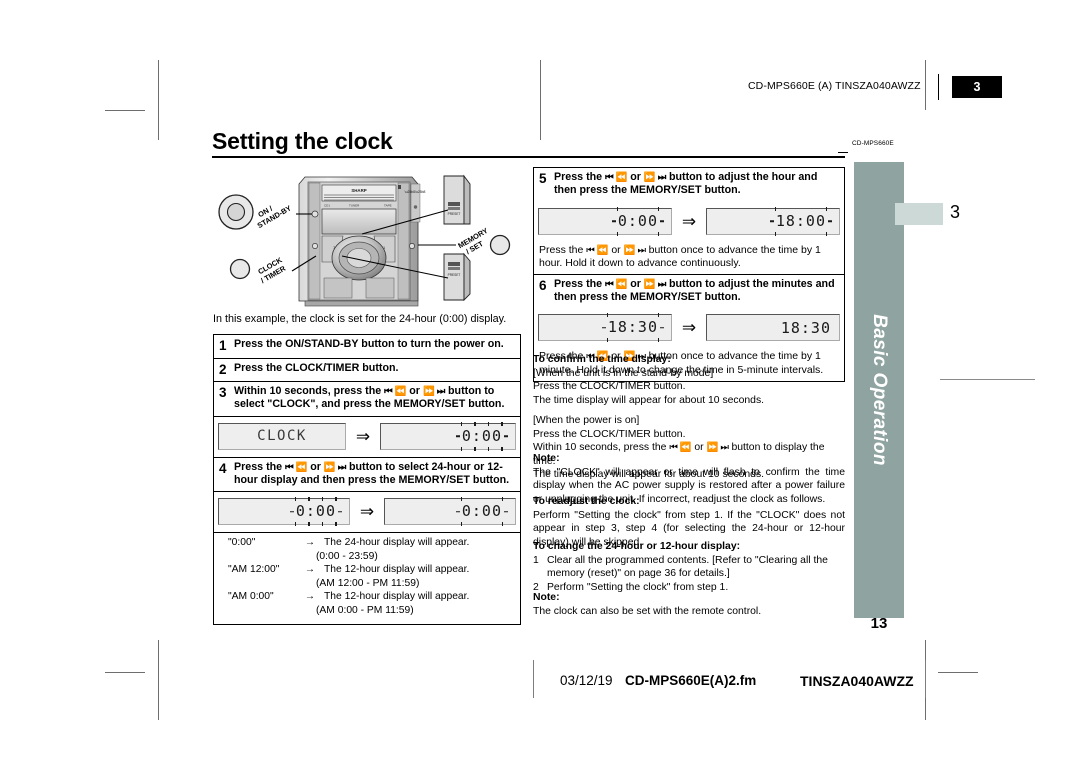 This screenshot has height=763, width=1080. What do you see at coordinates (315, 511) in the screenshot?
I see `lcd-value-step4-left: 0:00` at bounding box center [315, 511].